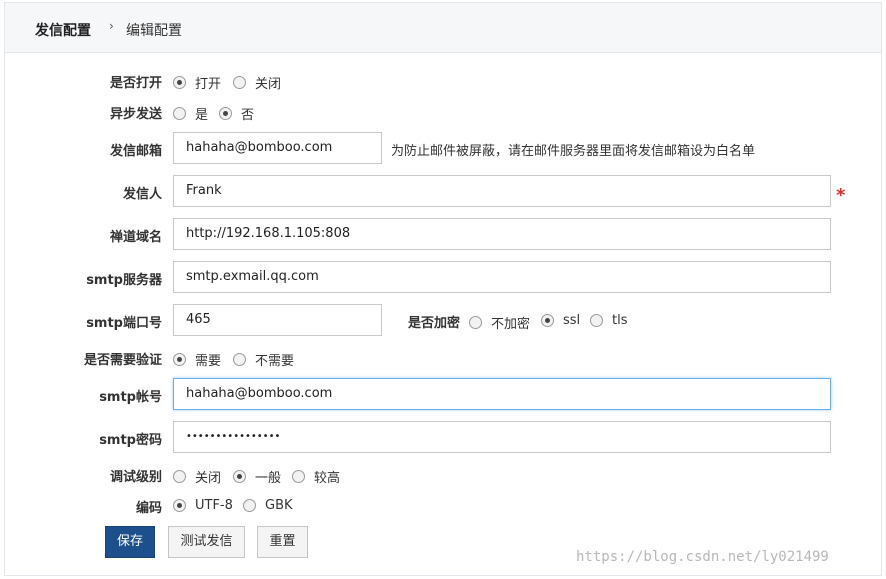  I want to click on smtp-account-input: hahaha@bomboo.com, so click(502, 394).